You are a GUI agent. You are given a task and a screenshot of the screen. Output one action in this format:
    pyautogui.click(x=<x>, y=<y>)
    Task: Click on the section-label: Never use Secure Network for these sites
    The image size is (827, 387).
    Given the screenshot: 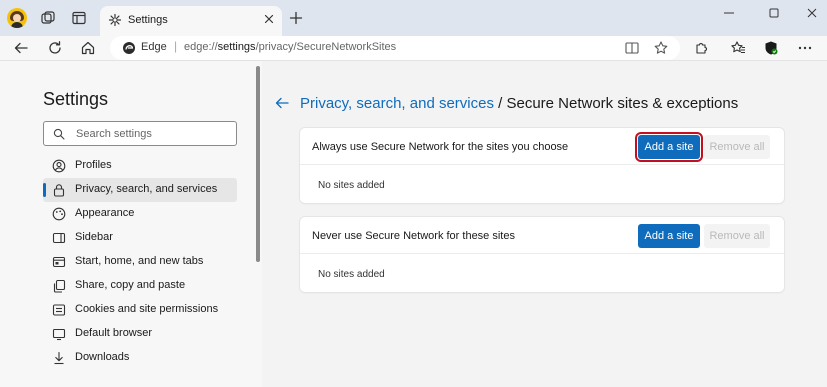 What is the action you would take?
    pyautogui.click(x=413, y=236)
    